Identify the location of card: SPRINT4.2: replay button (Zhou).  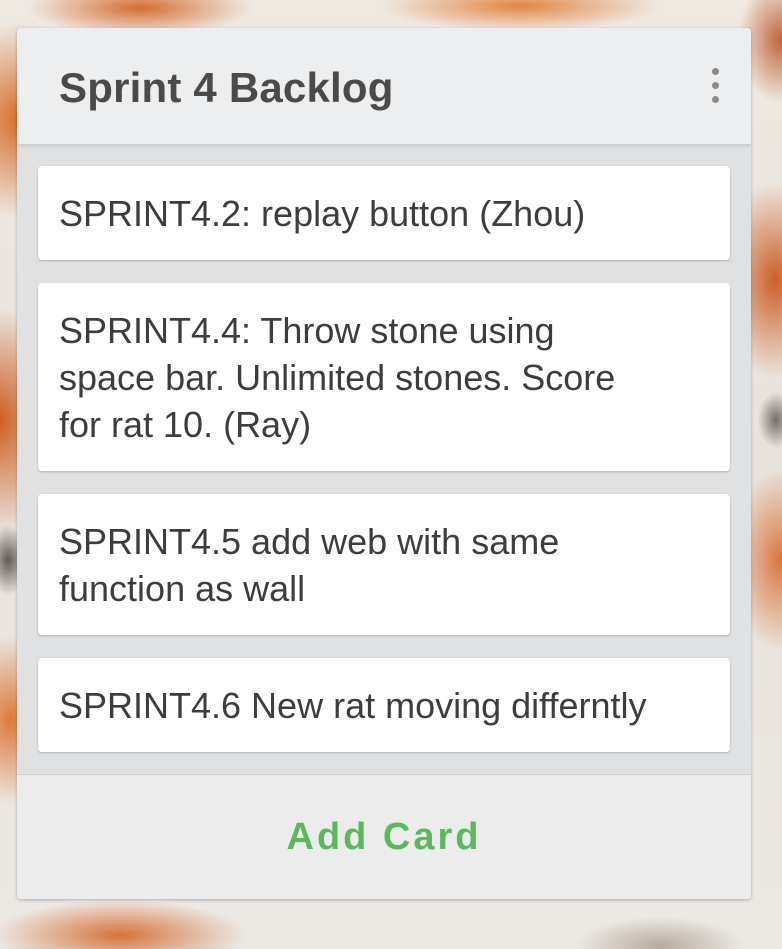
(384, 213).